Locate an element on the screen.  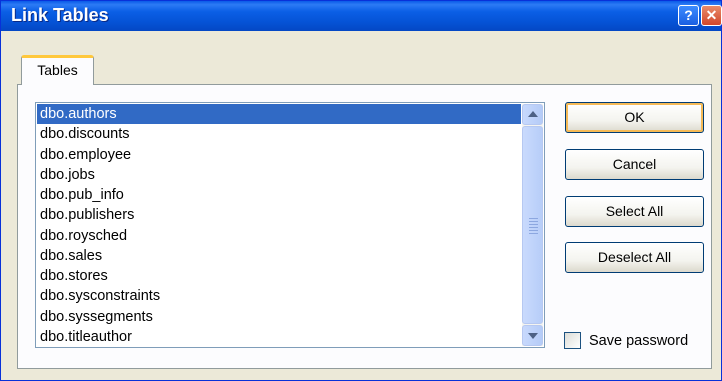
list-item: dbo.stores is located at coordinates (279, 276).